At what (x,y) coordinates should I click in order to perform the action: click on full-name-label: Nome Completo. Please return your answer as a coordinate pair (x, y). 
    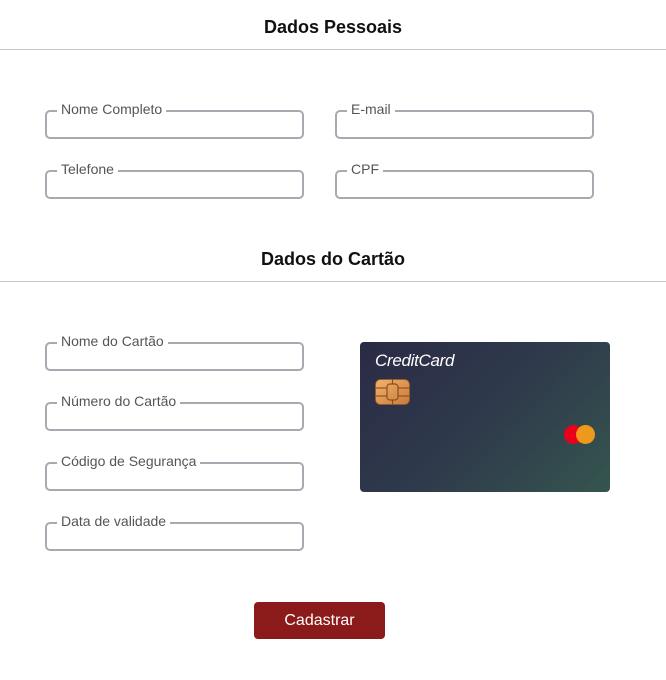
    Looking at the image, I should click on (112, 109).